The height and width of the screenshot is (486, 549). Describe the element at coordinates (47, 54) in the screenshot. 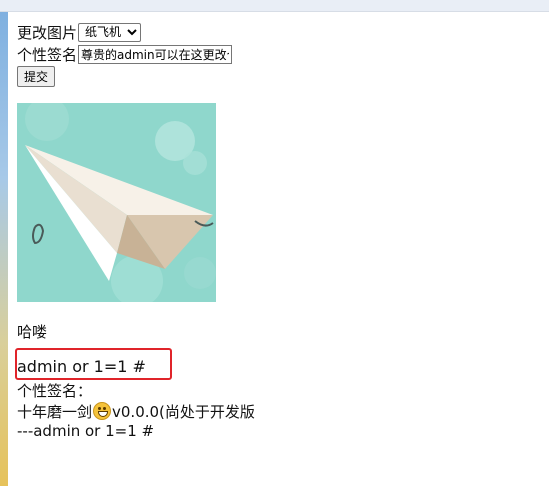

I see `signature-label: 个性签名` at that location.